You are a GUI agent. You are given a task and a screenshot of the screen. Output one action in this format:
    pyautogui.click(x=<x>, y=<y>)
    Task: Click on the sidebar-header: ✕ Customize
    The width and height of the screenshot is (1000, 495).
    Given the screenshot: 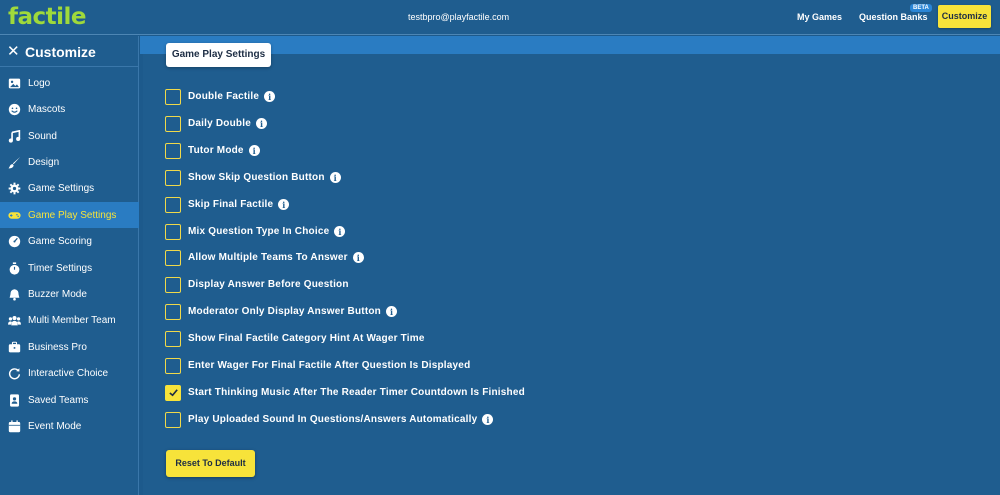 What is the action you would take?
    pyautogui.click(x=69, y=51)
    